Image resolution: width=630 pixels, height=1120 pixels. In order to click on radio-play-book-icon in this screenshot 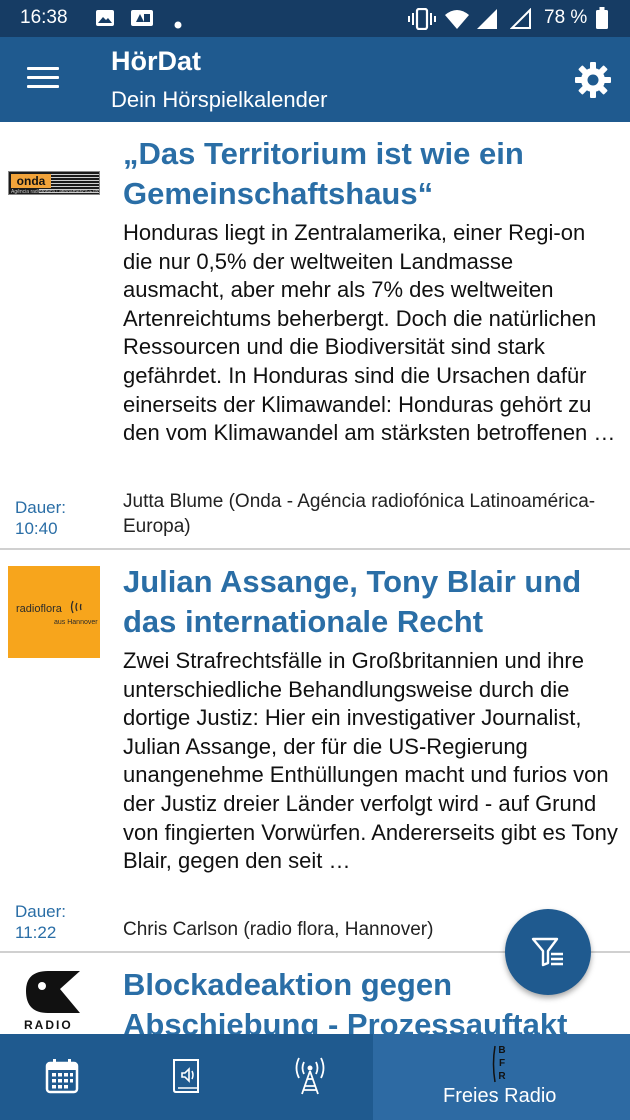, I will do `click(186, 1076)`.